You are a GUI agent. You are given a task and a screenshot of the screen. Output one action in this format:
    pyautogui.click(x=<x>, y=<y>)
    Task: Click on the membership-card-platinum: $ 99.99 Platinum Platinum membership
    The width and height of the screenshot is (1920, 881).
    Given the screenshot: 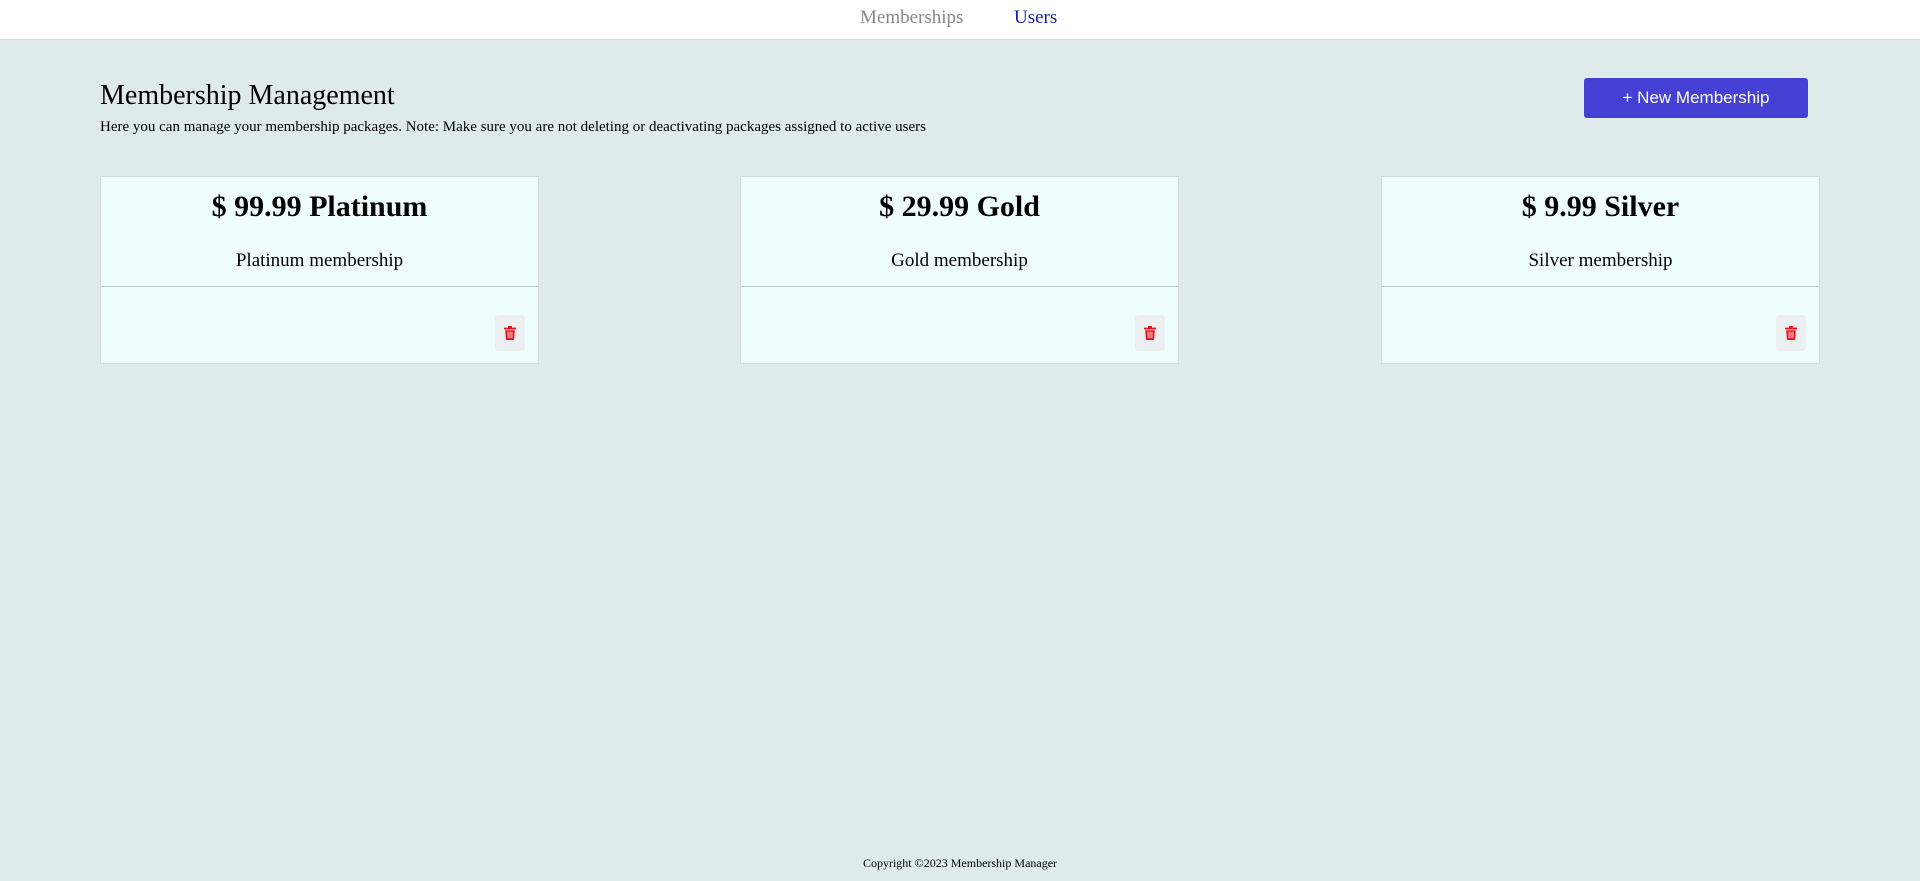 What is the action you would take?
    pyautogui.click(x=319, y=270)
    